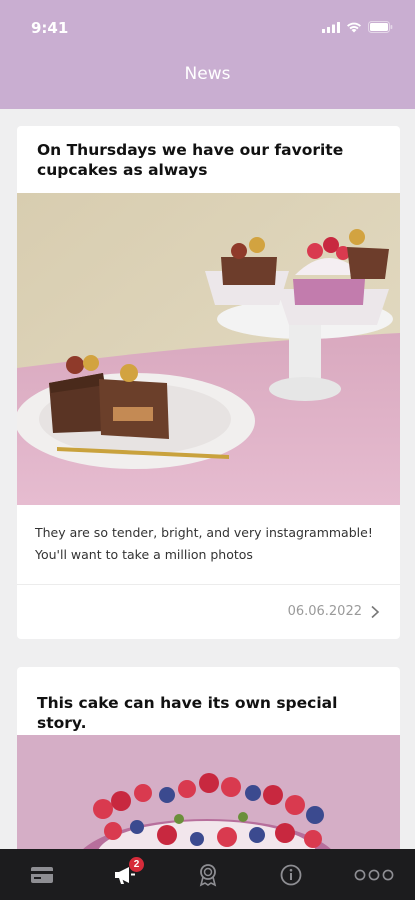 The height and width of the screenshot is (900, 415). What do you see at coordinates (375, 612) in the screenshot?
I see `chevron-right-icon` at bounding box center [375, 612].